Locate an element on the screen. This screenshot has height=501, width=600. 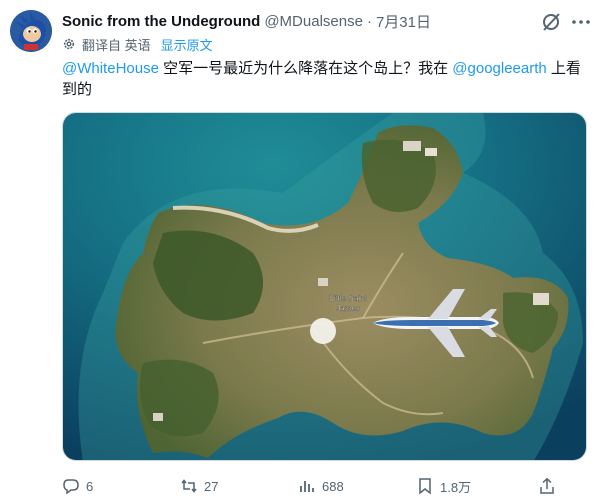
gear-icon is located at coordinates (69, 44).